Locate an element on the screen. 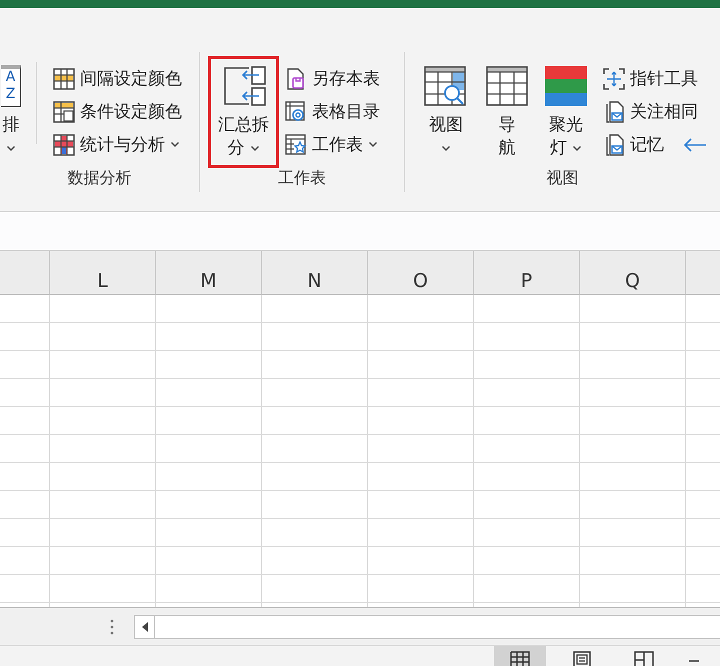 The image size is (720, 666). sort-letter: Z is located at coordinates (11, 94).